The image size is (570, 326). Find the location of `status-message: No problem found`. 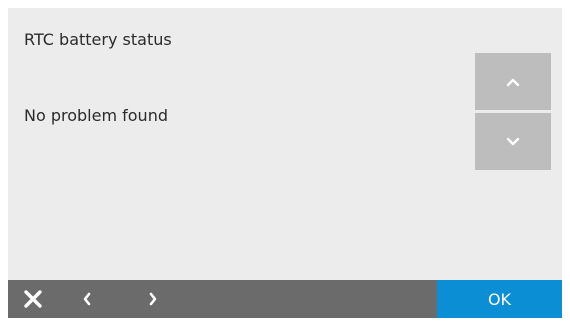

status-message: No problem found is located at coordinates (96, 115).